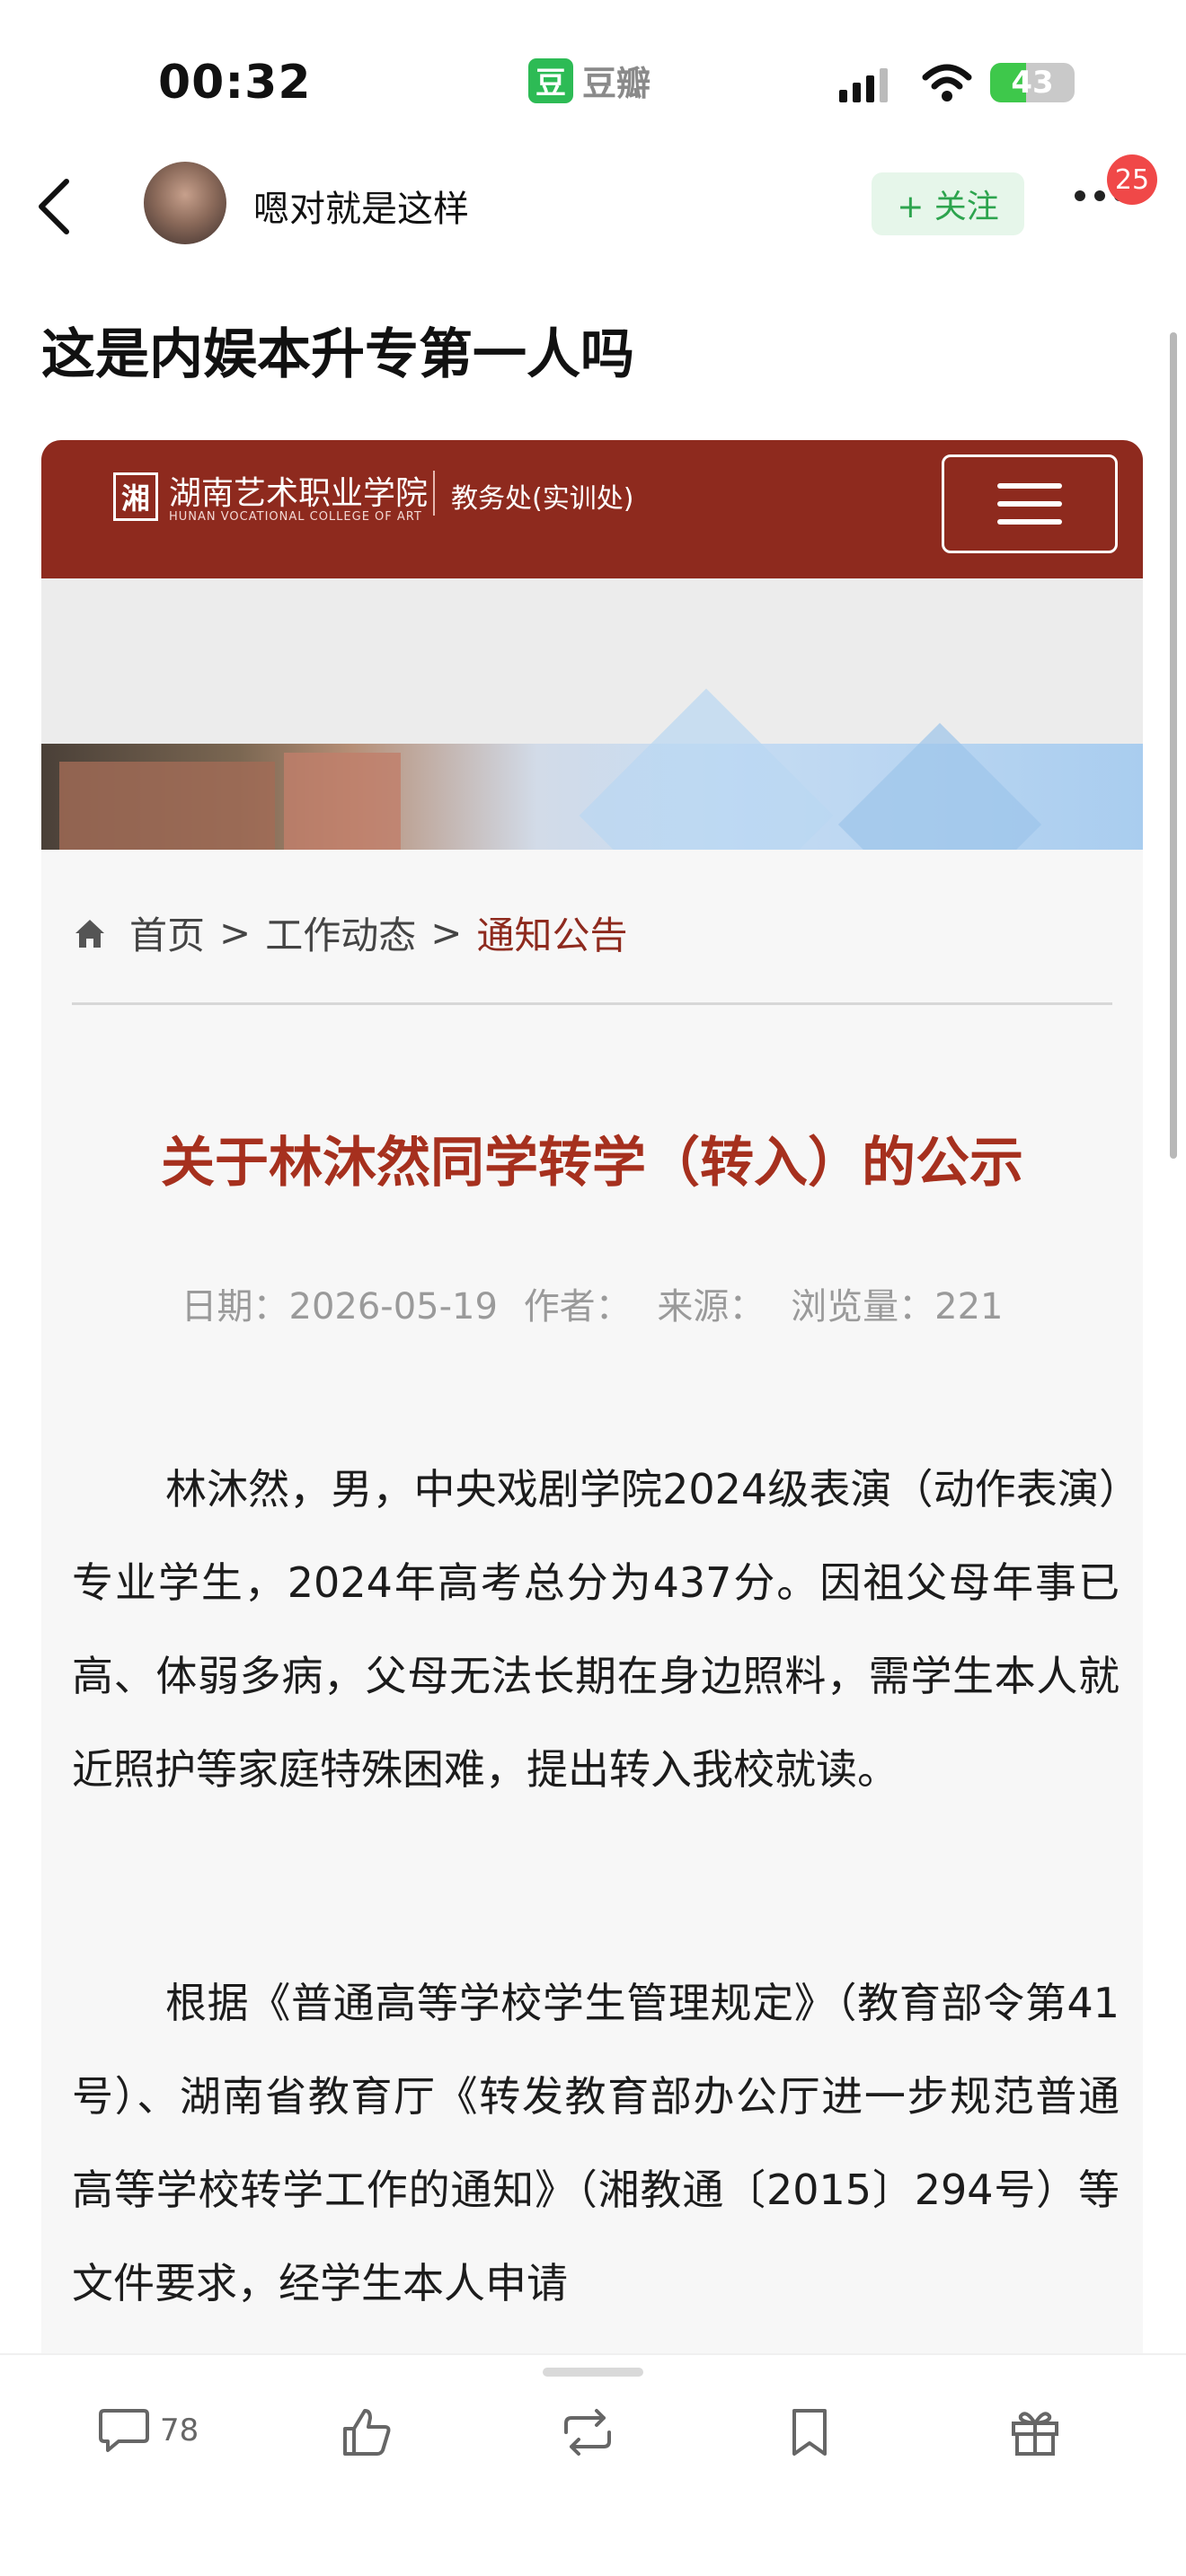 Image resolution: width=1186 pixels, height=2576 pixels. I want to click on divider, so click(592, 1003).